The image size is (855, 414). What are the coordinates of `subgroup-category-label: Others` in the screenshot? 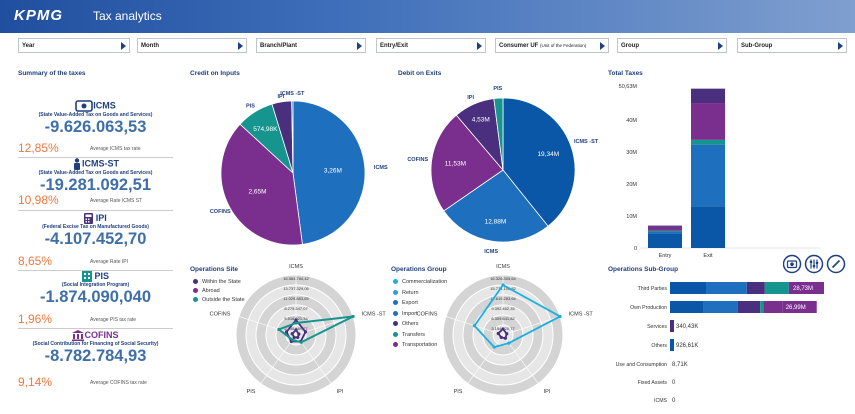 It's located at (659, 346).